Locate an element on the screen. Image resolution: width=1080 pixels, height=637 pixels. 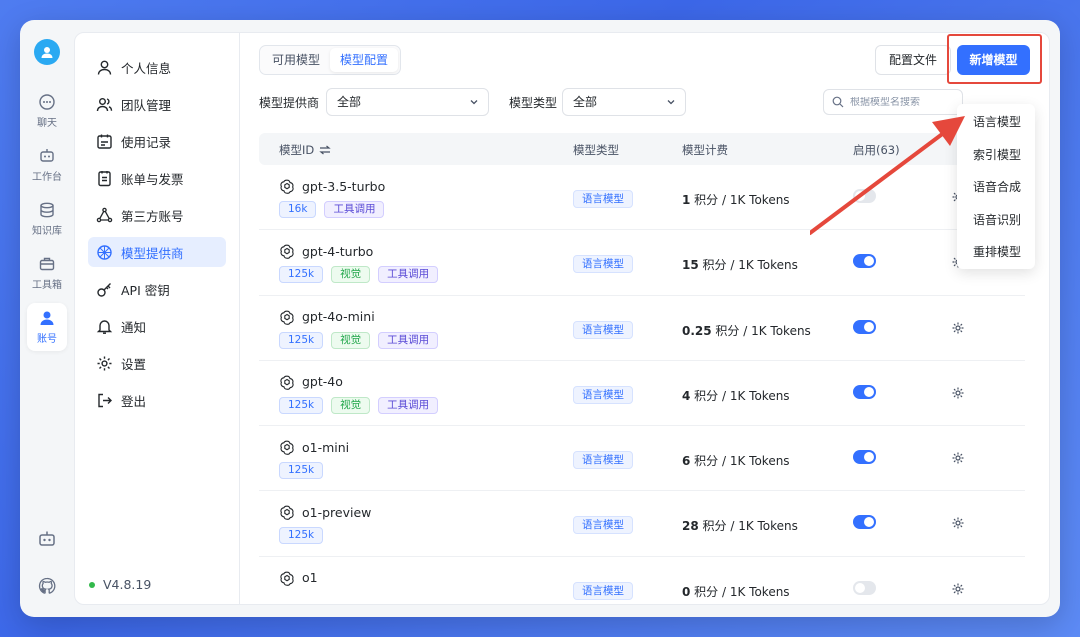
header-model-id: 模型ID is located at coordinates (305, 150).